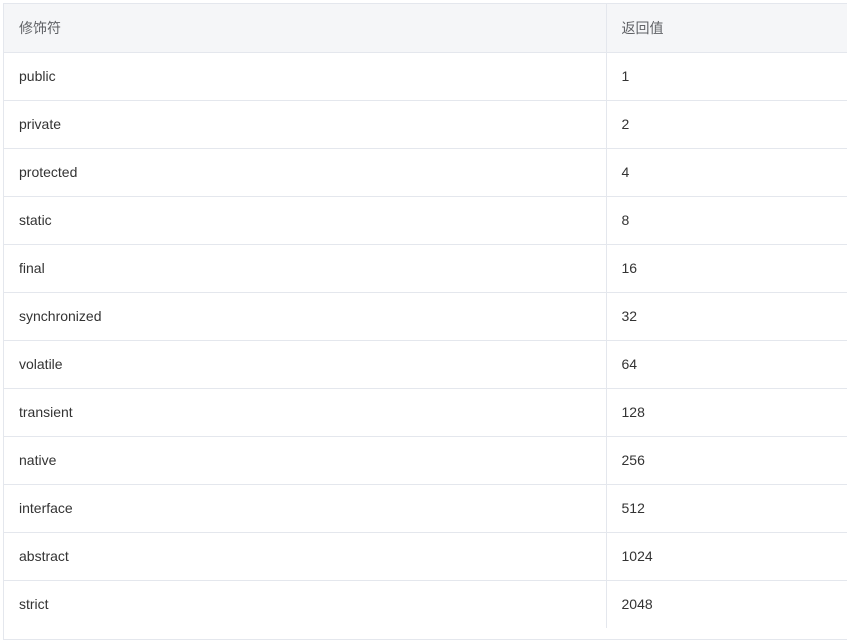 This screenshot has height=642, width=847. I want to click on table-row: strict 2048, so click(425, 604).